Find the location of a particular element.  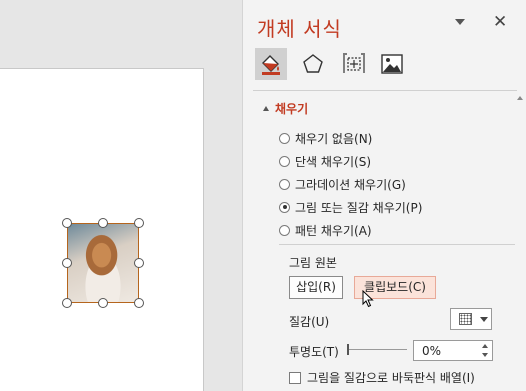

close-icon: ✕ is located at coordinates (500, 22).